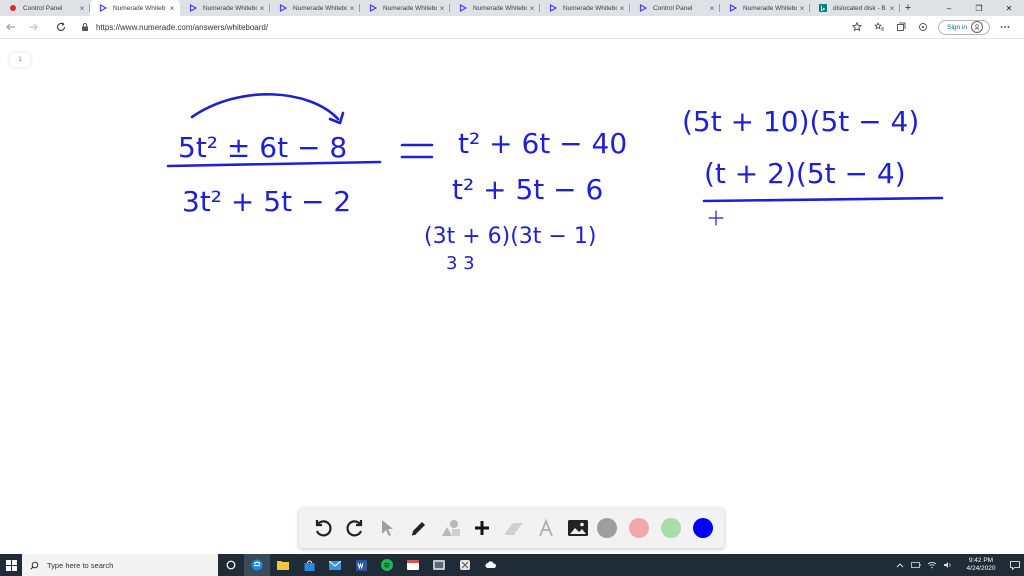 Image resolution: width=1024 pixels, height=576 pixels. I want to click on start-button, so click(11, 565).